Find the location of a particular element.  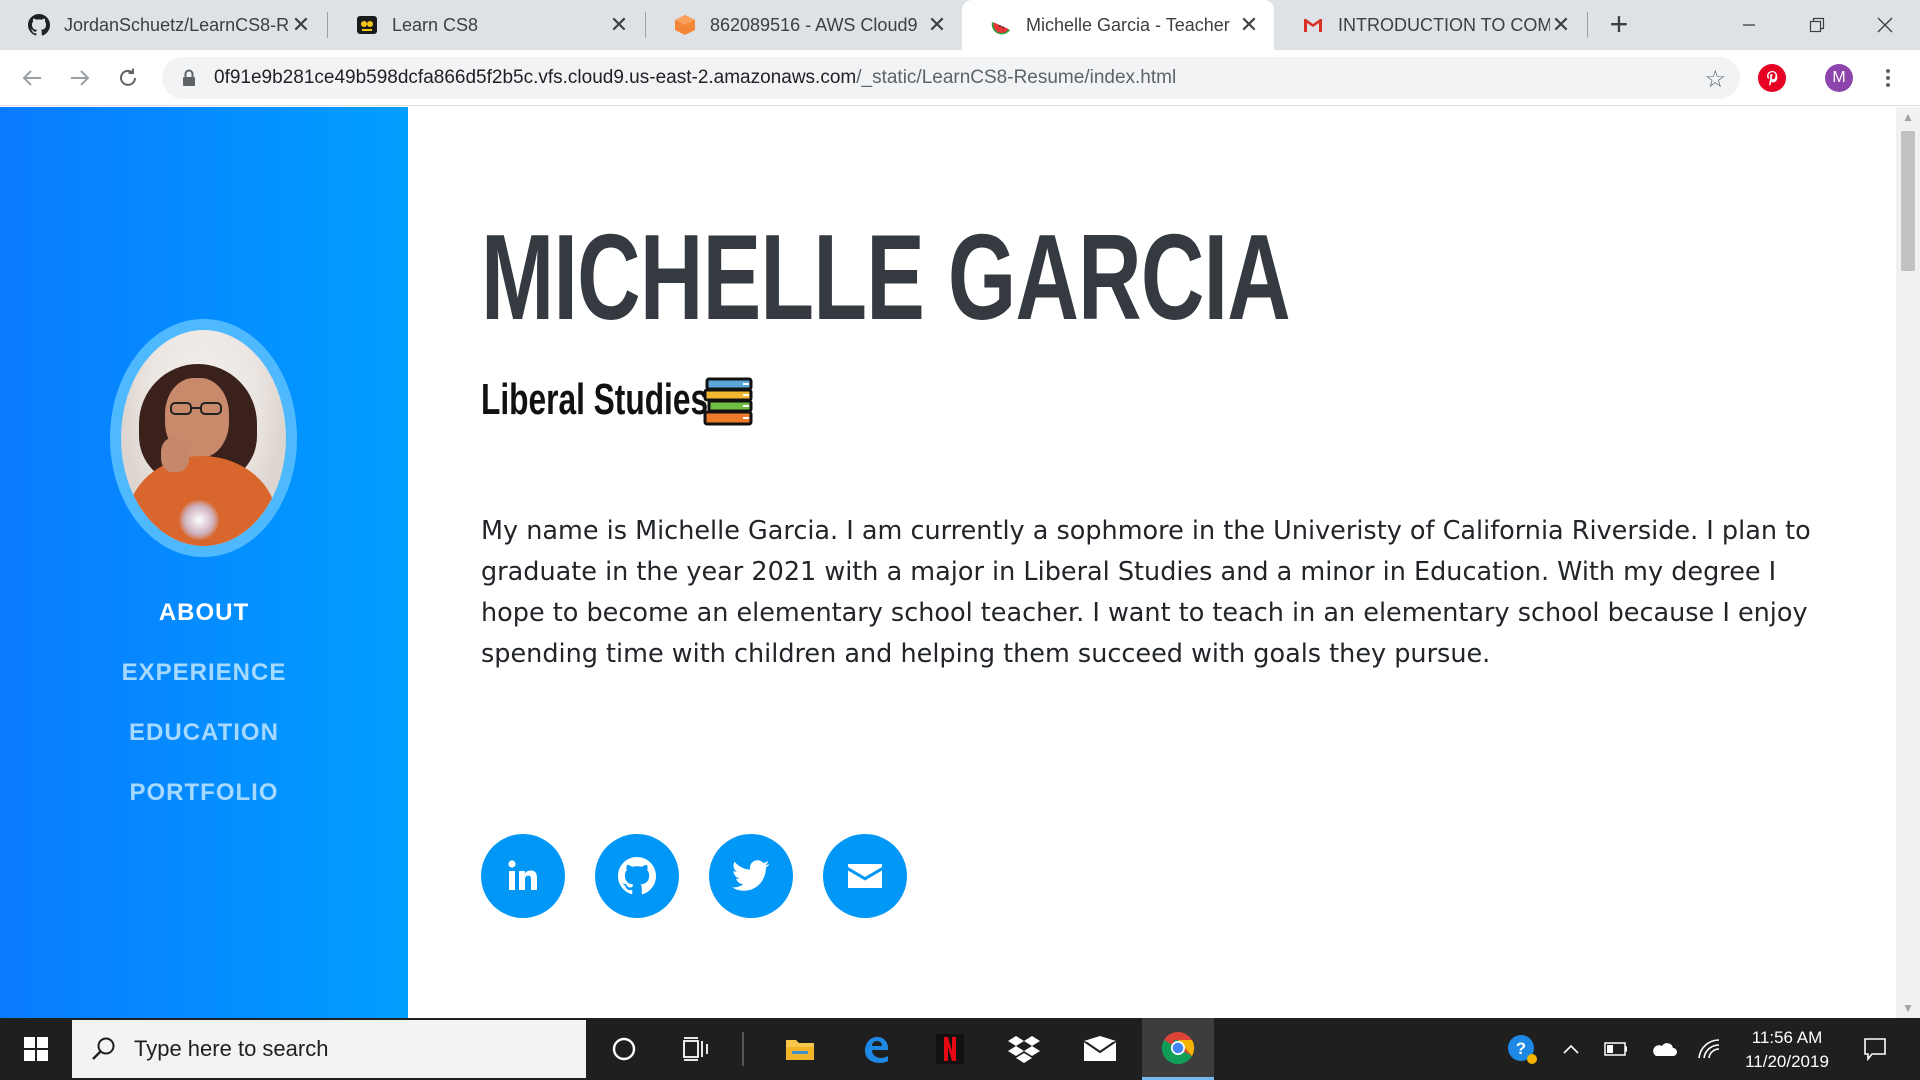

scroll-up-arrow-icon: ▲ is located at coordinates (1908, 117).